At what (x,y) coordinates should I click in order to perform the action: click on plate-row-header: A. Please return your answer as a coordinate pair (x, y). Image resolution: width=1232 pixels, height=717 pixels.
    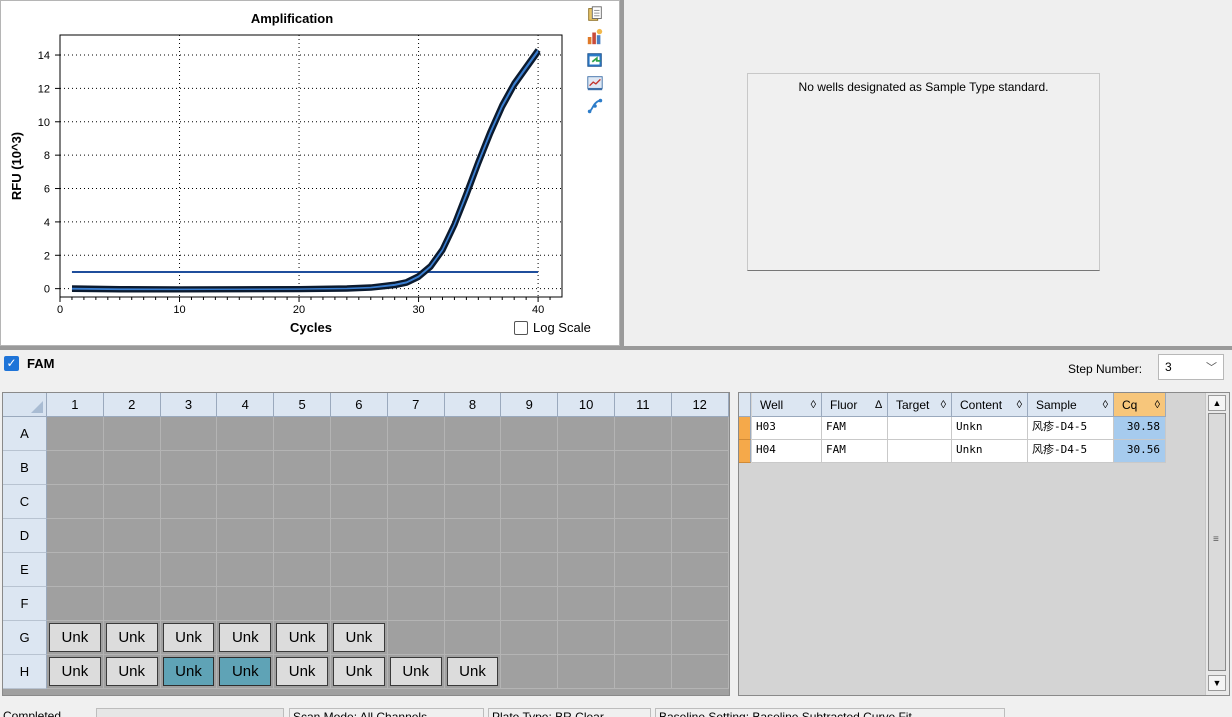
    Looking at the image, I should click on (25, 434).